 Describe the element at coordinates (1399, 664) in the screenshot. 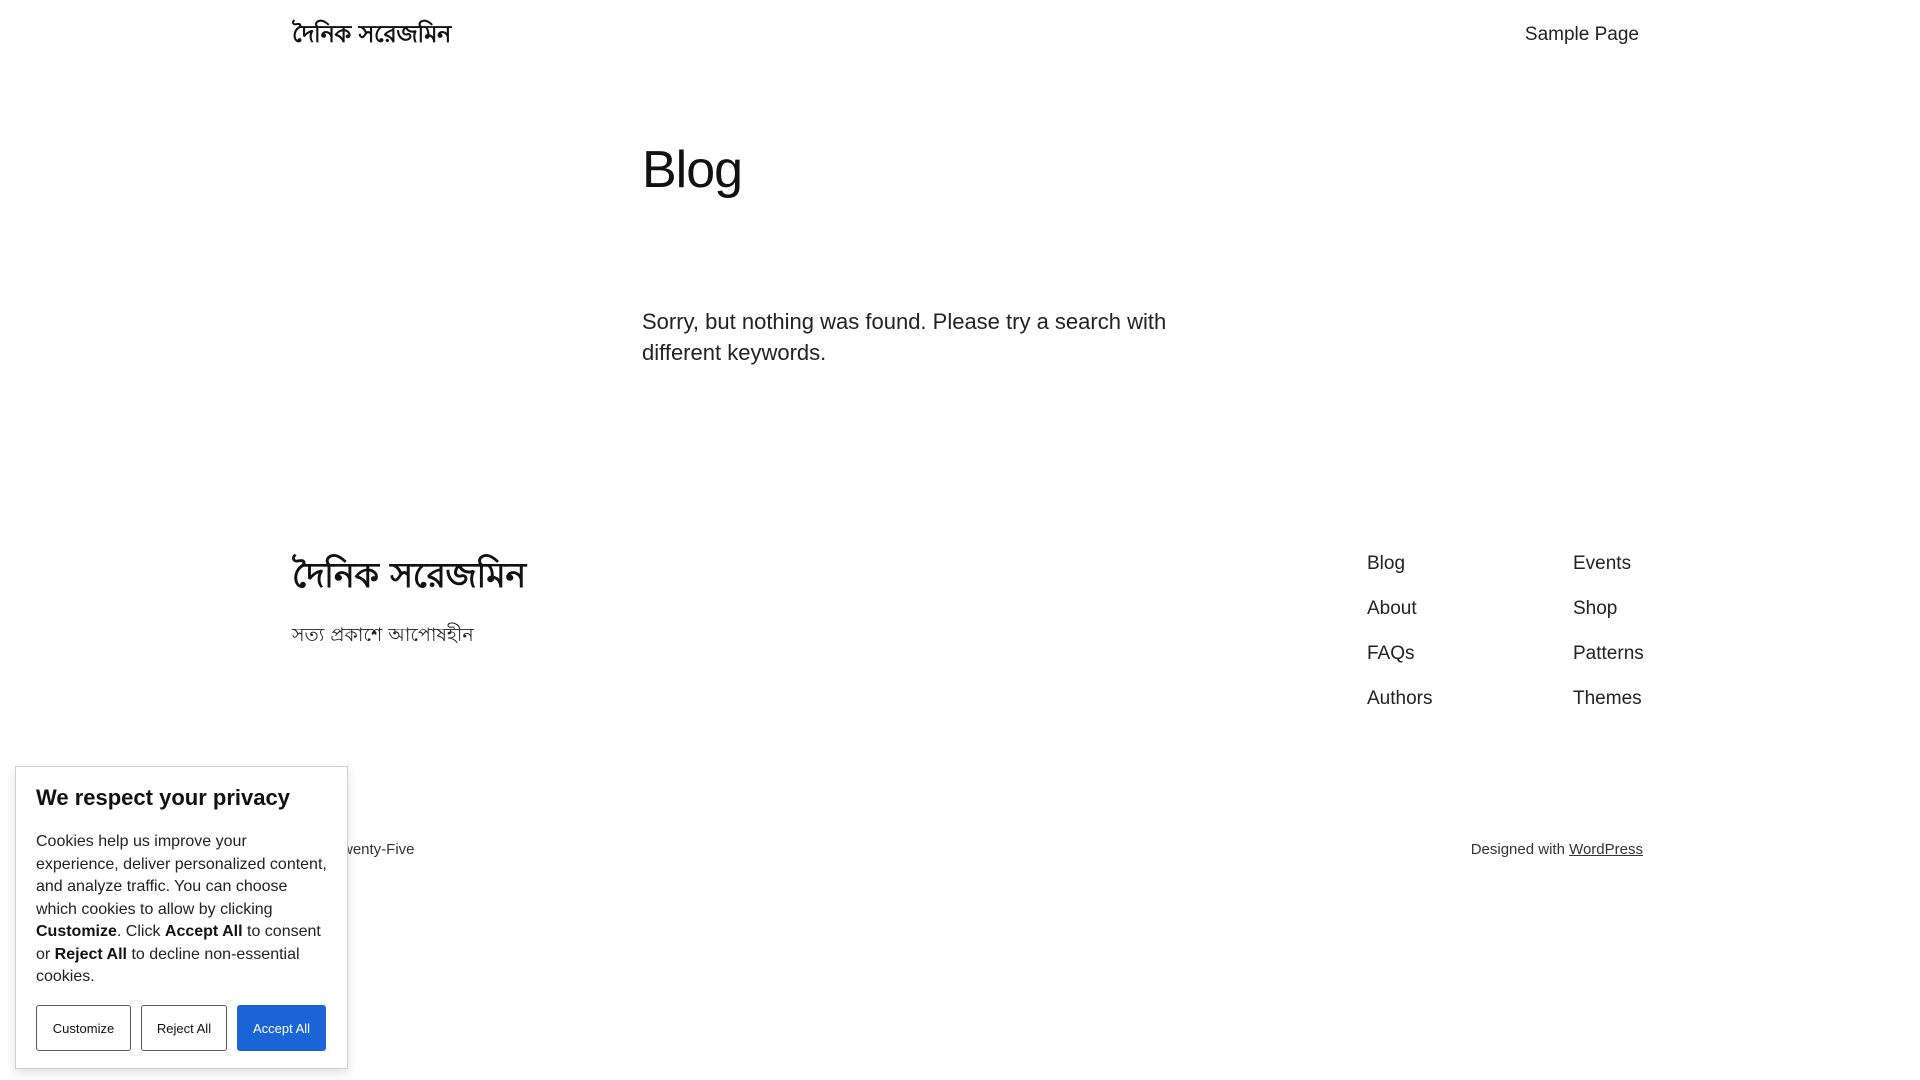

I see `footer-link-faqs: FAQs` at that location.